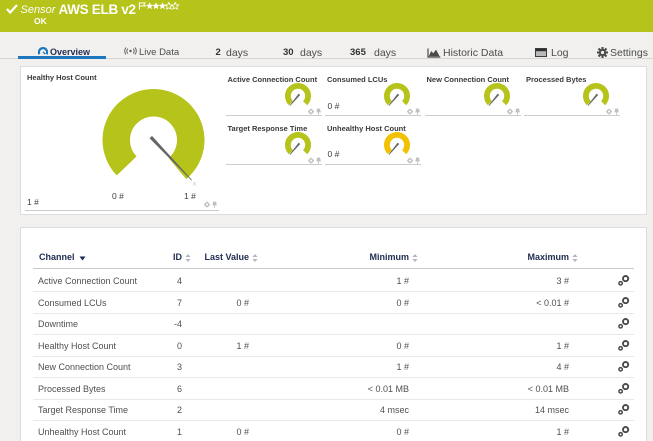  What do you see at coordinates (194, 184) in the screenshot?
I see `svg-text: x` at bounding box center [194, 184].